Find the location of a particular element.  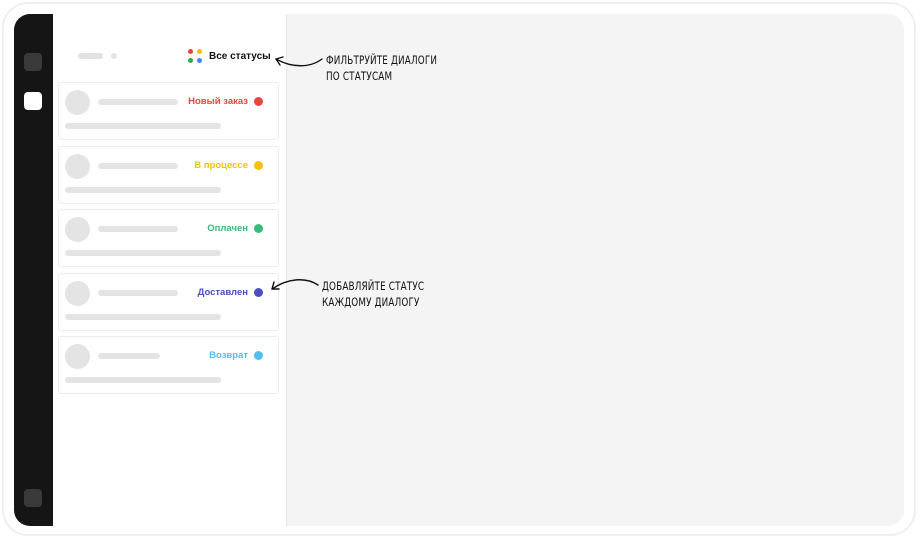

status-label: Доставлен is located at coordinates (223, 292).